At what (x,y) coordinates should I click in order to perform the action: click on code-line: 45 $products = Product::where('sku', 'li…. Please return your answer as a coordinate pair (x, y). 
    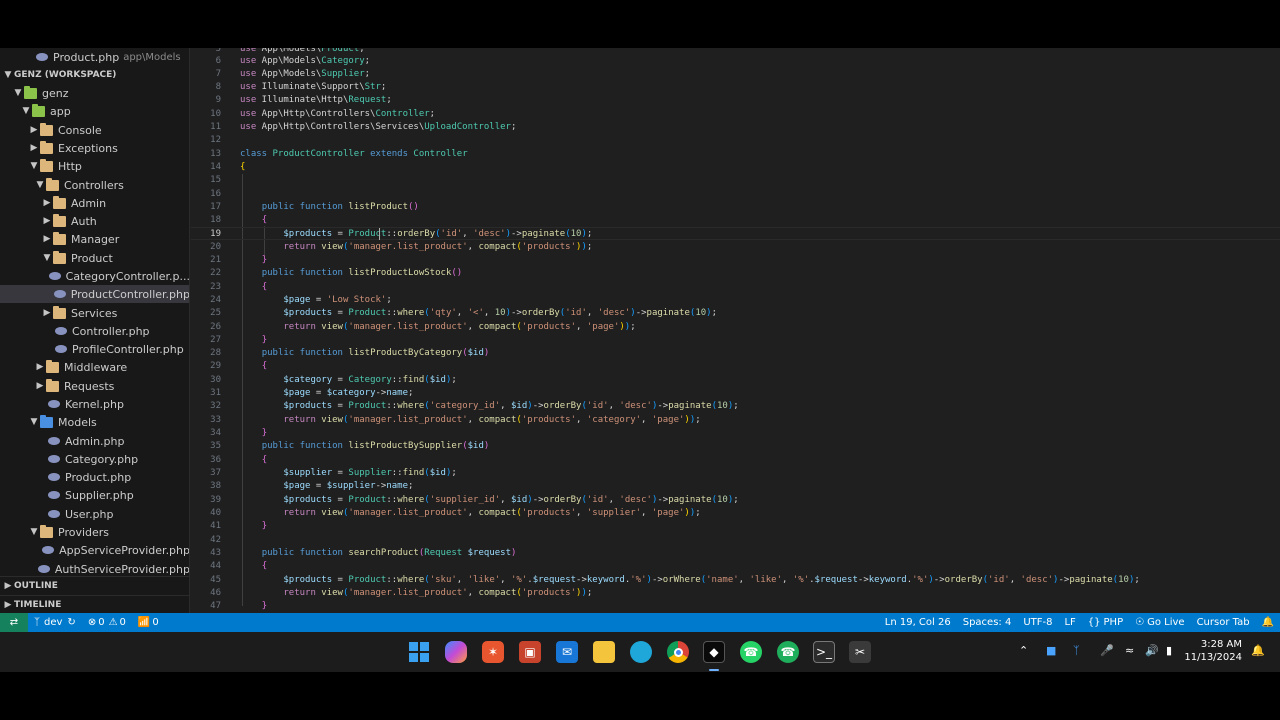
    Looking at the image, I should click on (735, 580).